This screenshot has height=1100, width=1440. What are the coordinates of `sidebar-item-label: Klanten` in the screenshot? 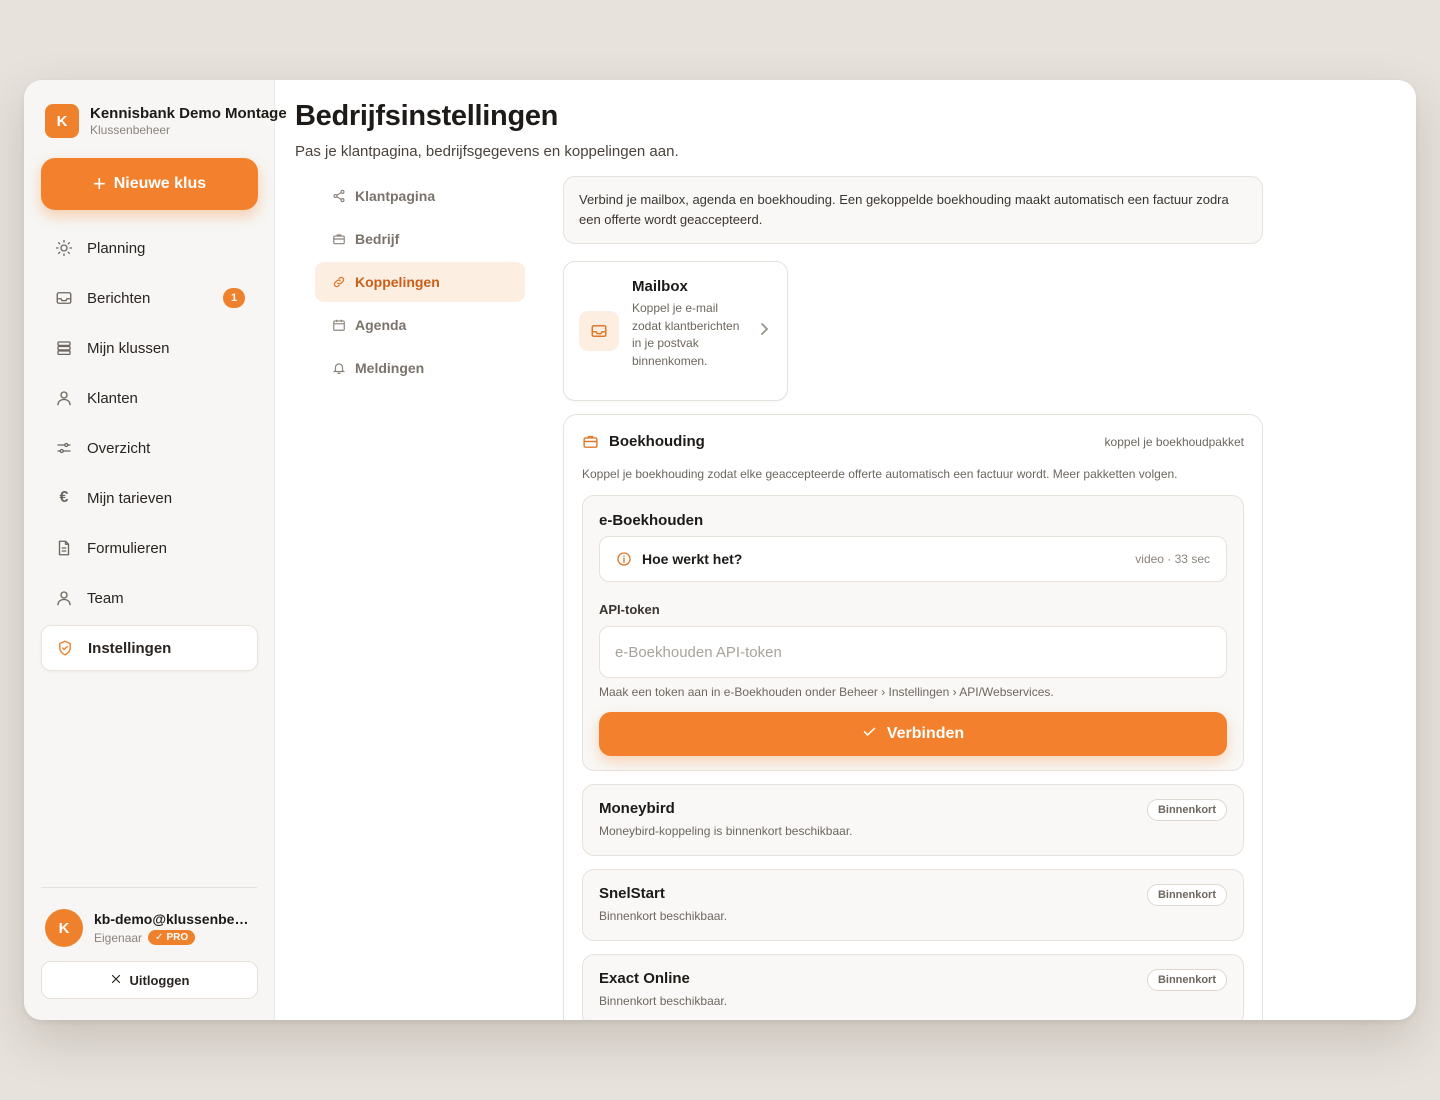 It's located at (112, 398).